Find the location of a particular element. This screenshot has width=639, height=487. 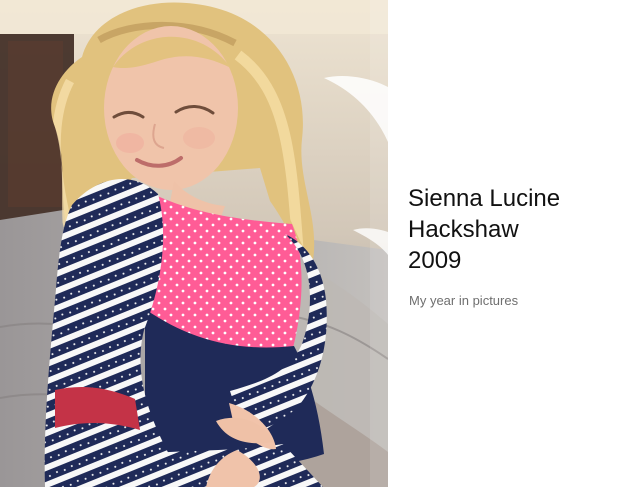

book-title: Sienna Lucine Hackshaw 2009 is located at coordinates (518, 229).